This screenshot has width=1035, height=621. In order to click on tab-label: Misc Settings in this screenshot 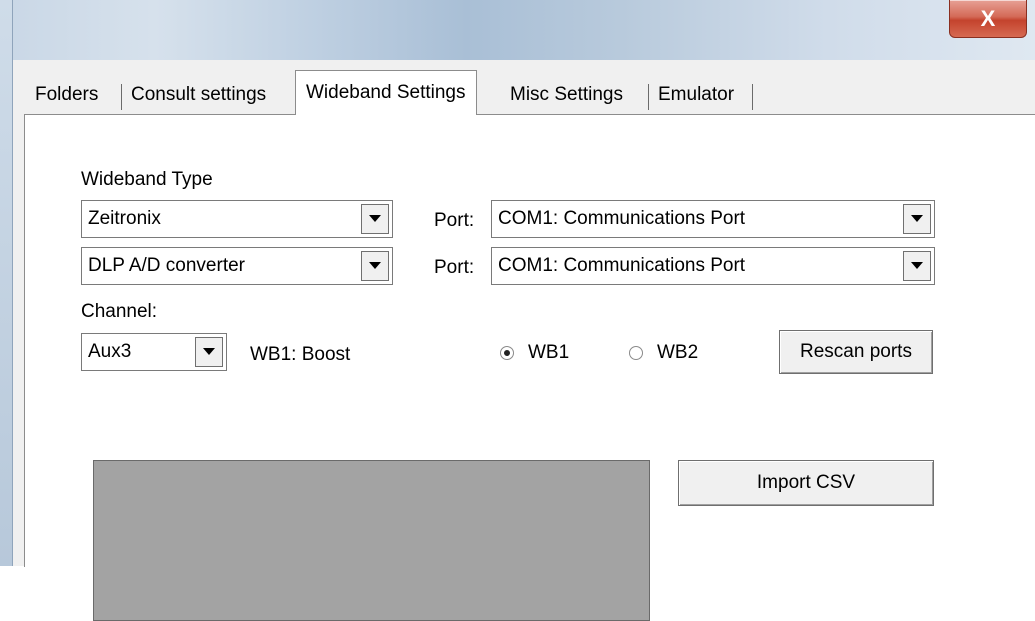, I will do `click(566, 94)`.